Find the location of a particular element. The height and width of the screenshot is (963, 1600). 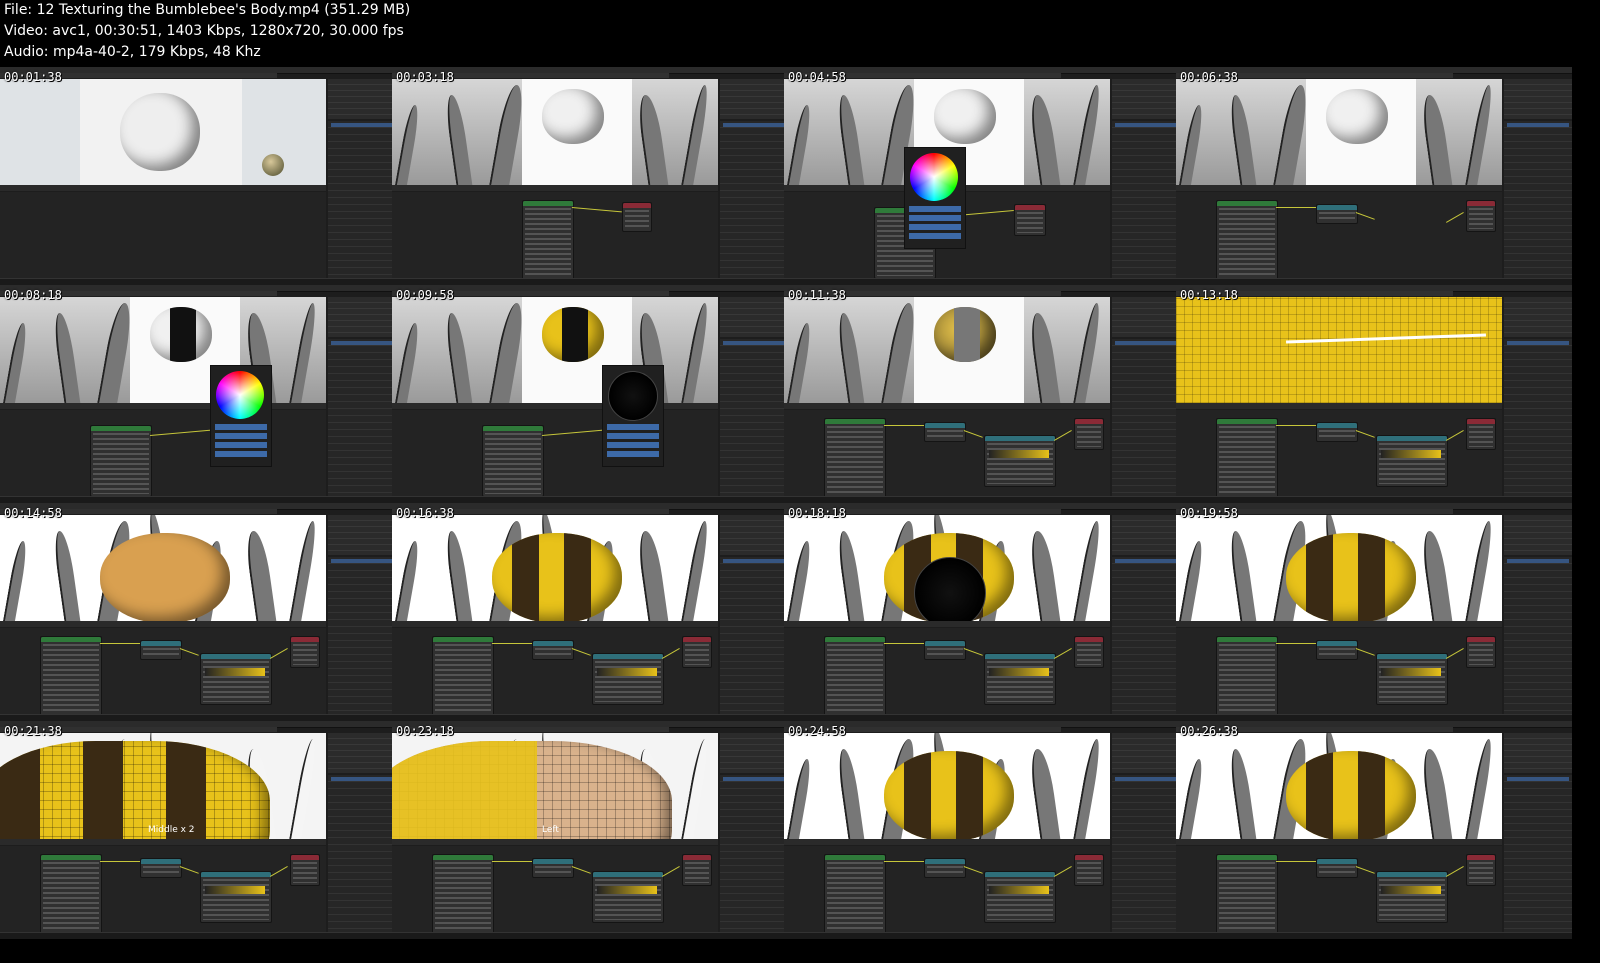

thumbnail: 00:26:38 is located at coordinates (1374, 830).